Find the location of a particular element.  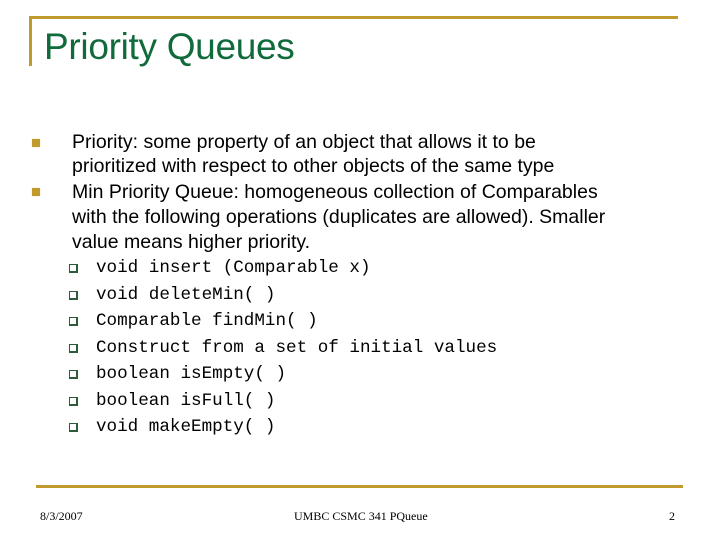

slide-title: Priority Queues is located at coordinates (169, 46).